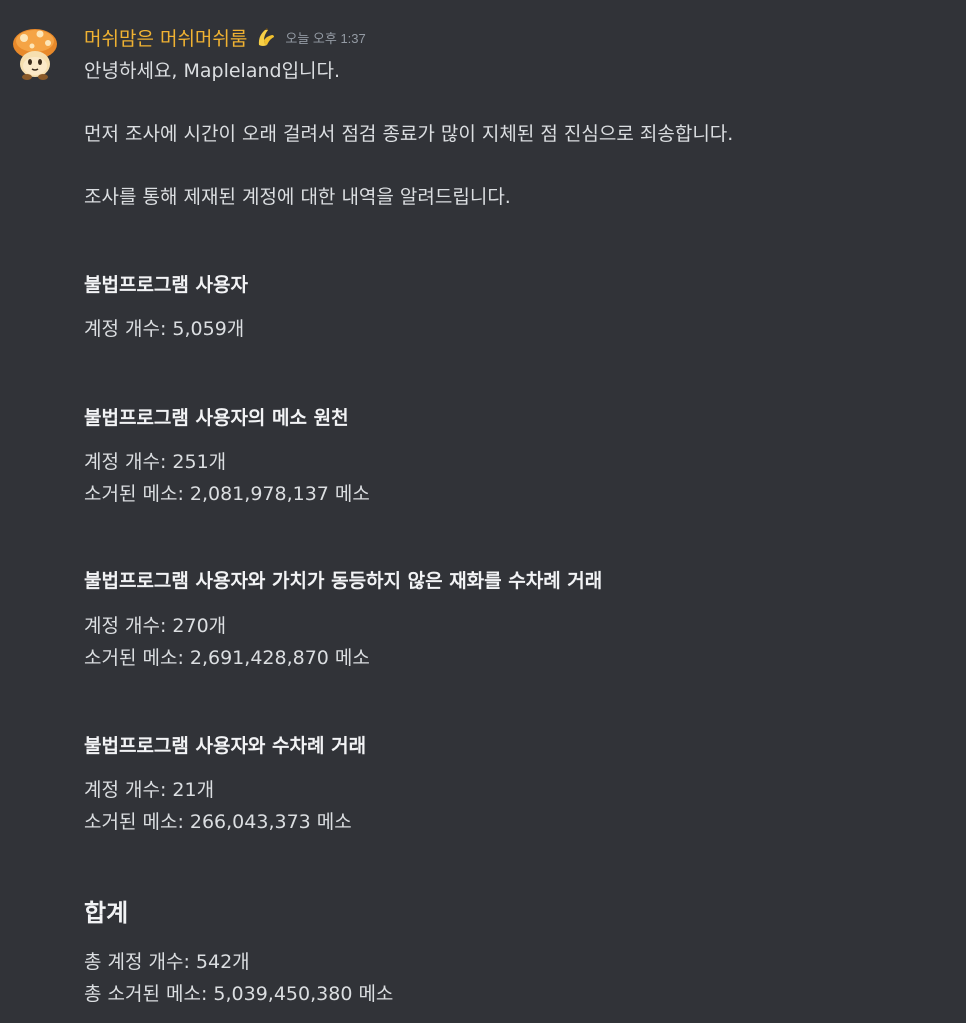 The width and height of the screenshot is (966, 1023). Describe the element at coordinates (106, 913) in the screenshot. I see `total-heading: 합계` at that location.